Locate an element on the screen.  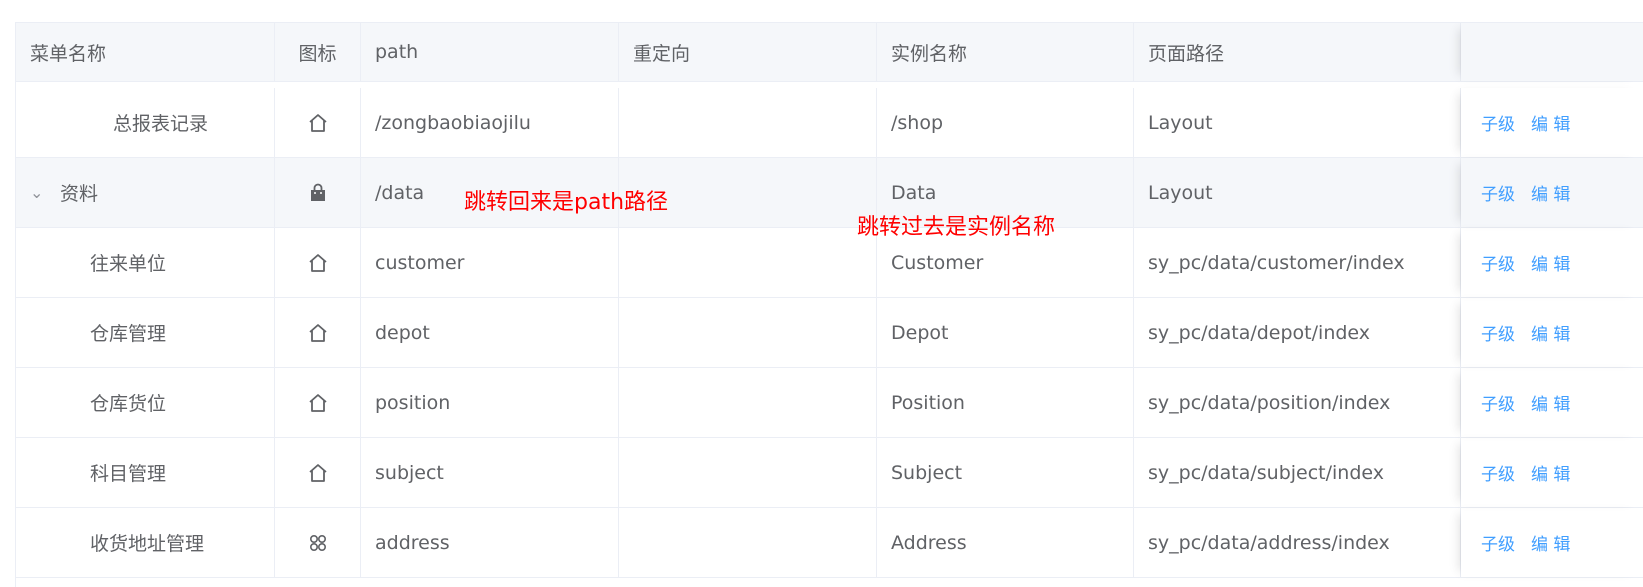
cell-path: depot is located at coordinates (490, 332).